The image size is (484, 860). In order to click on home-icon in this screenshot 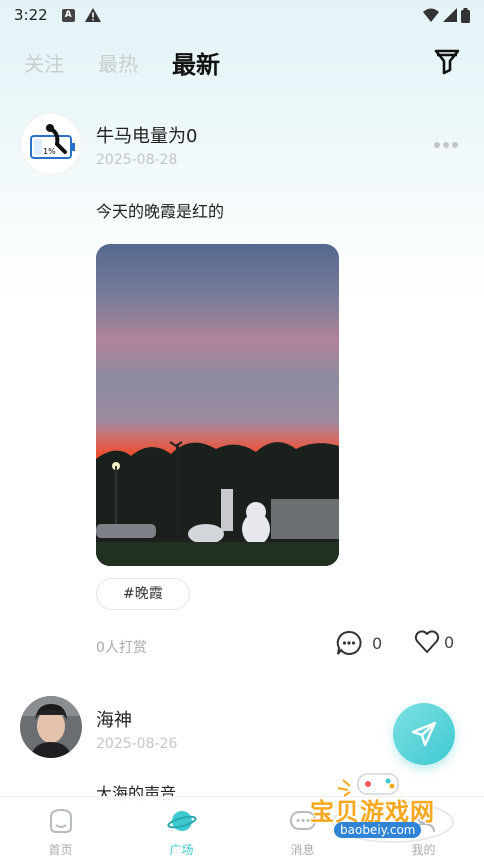, I will do `click(60, 820)`.